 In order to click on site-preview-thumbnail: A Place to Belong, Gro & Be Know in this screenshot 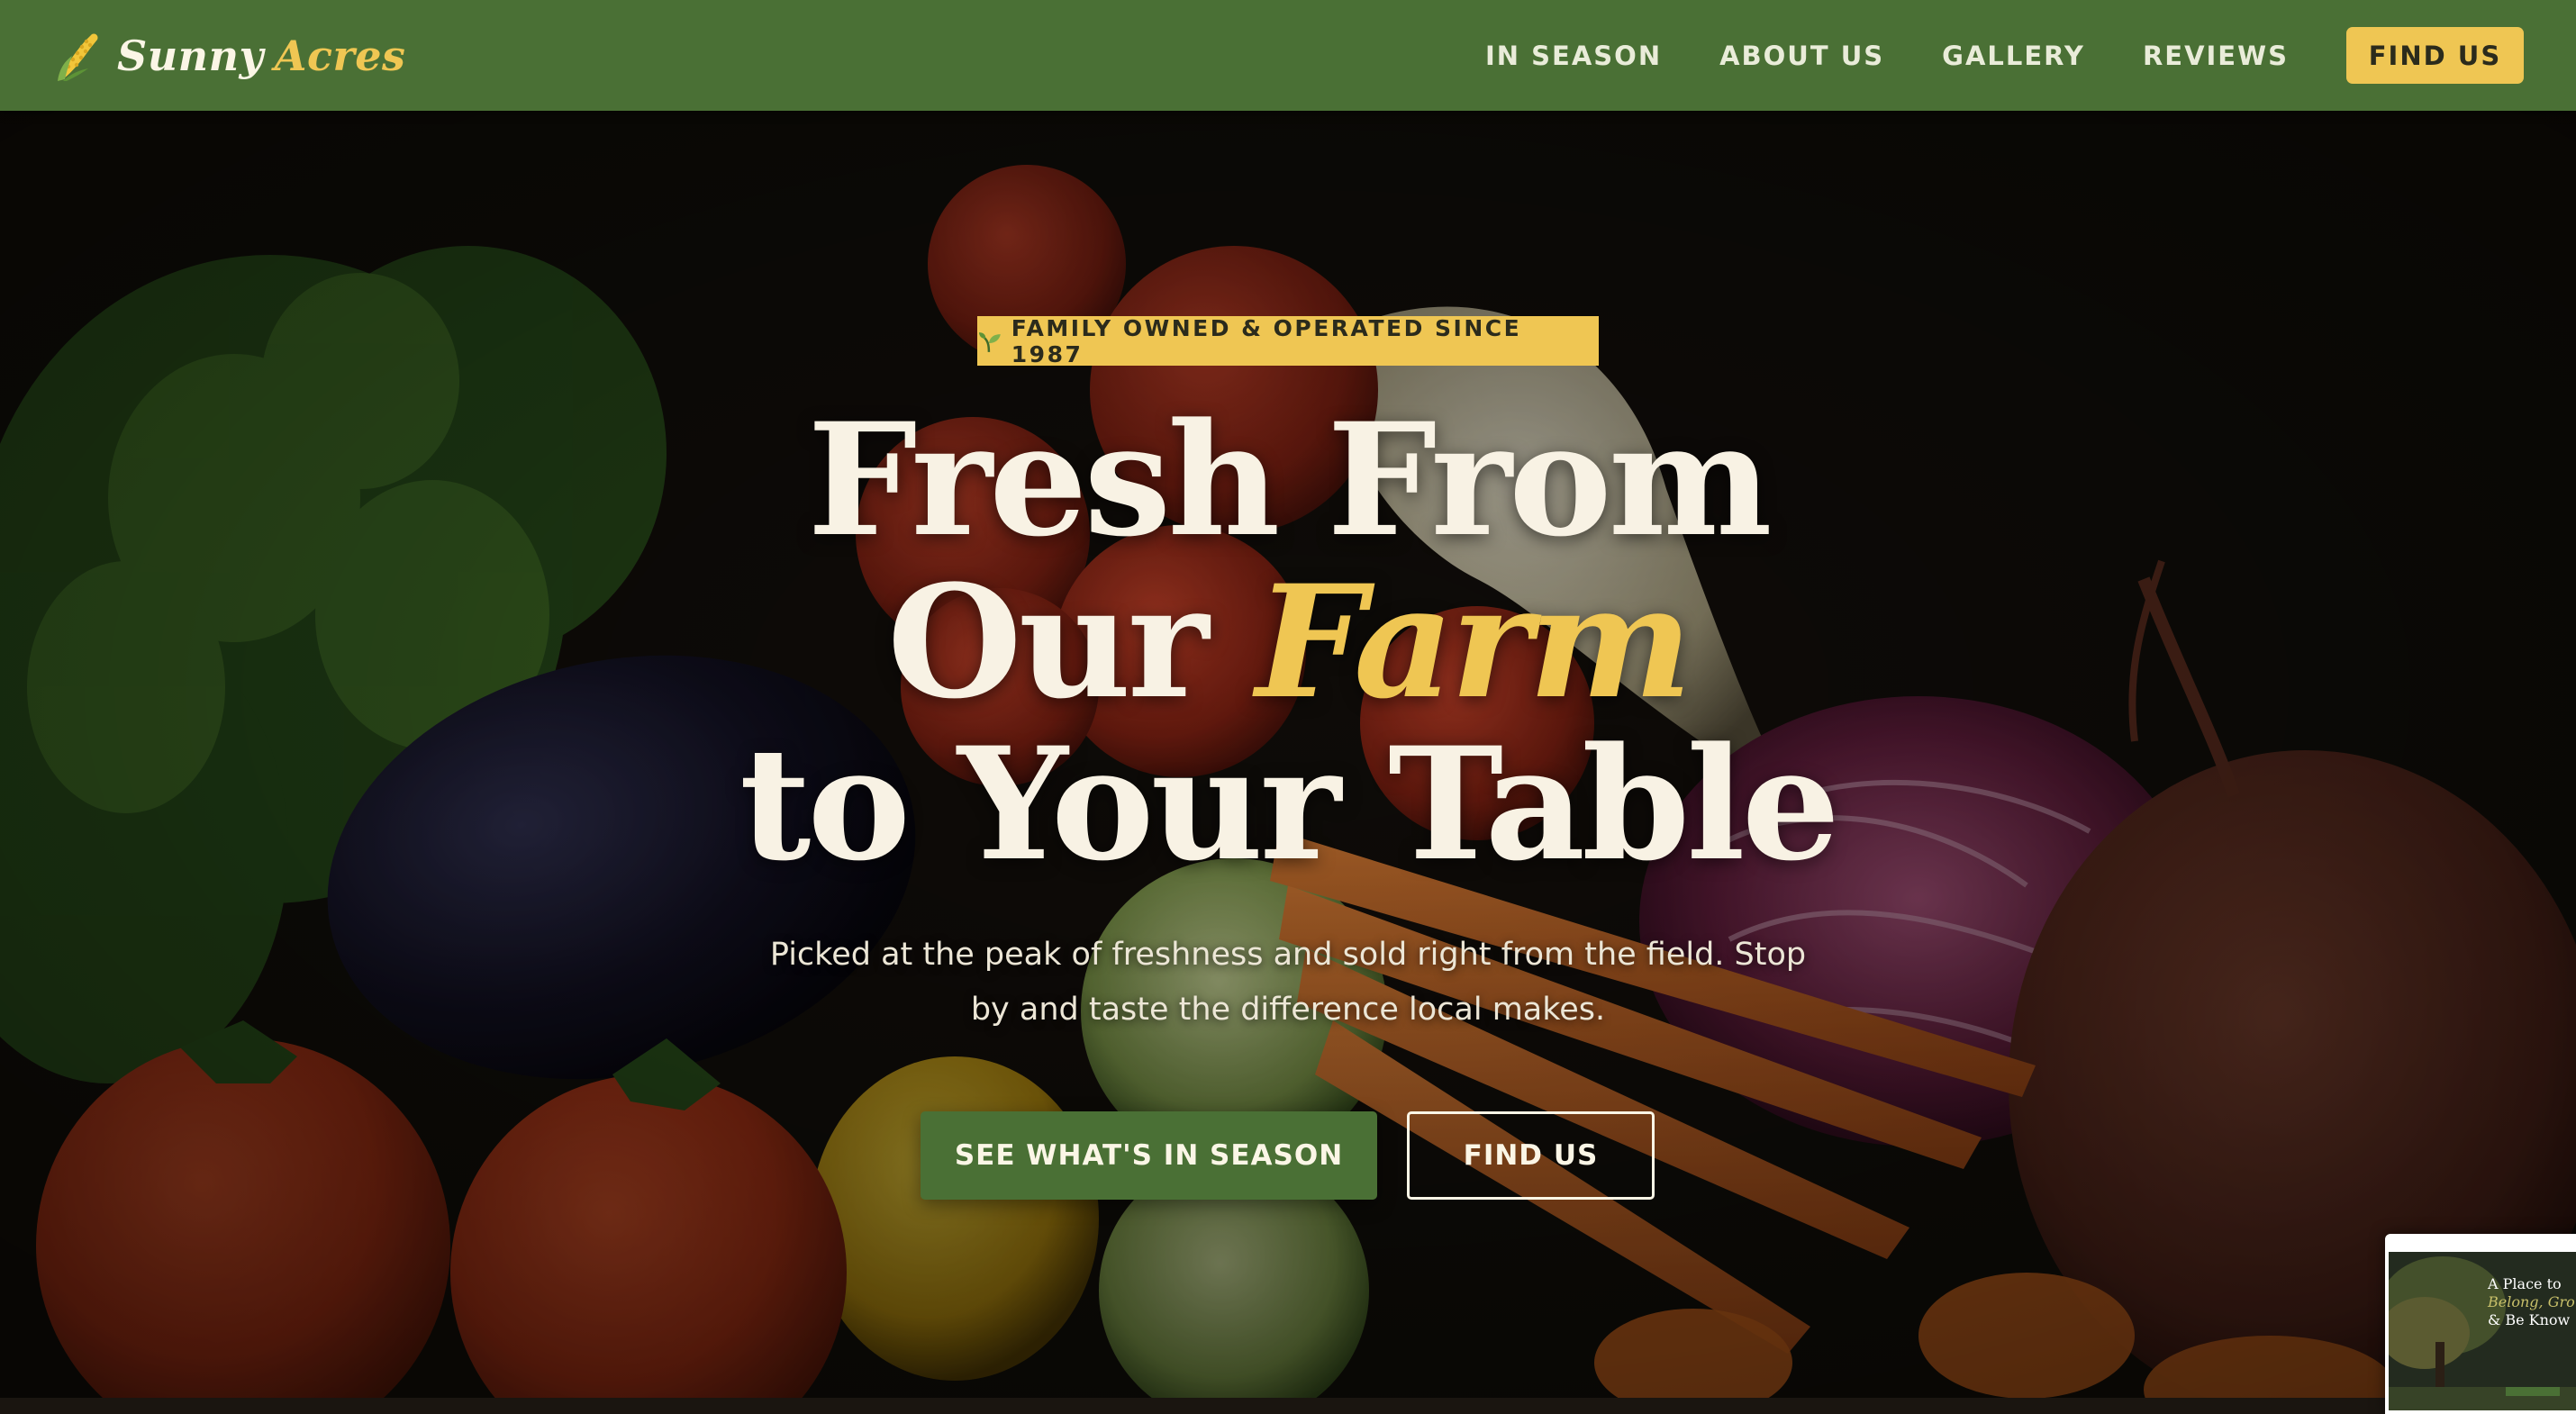, I will do `click(2480, 1324)`.